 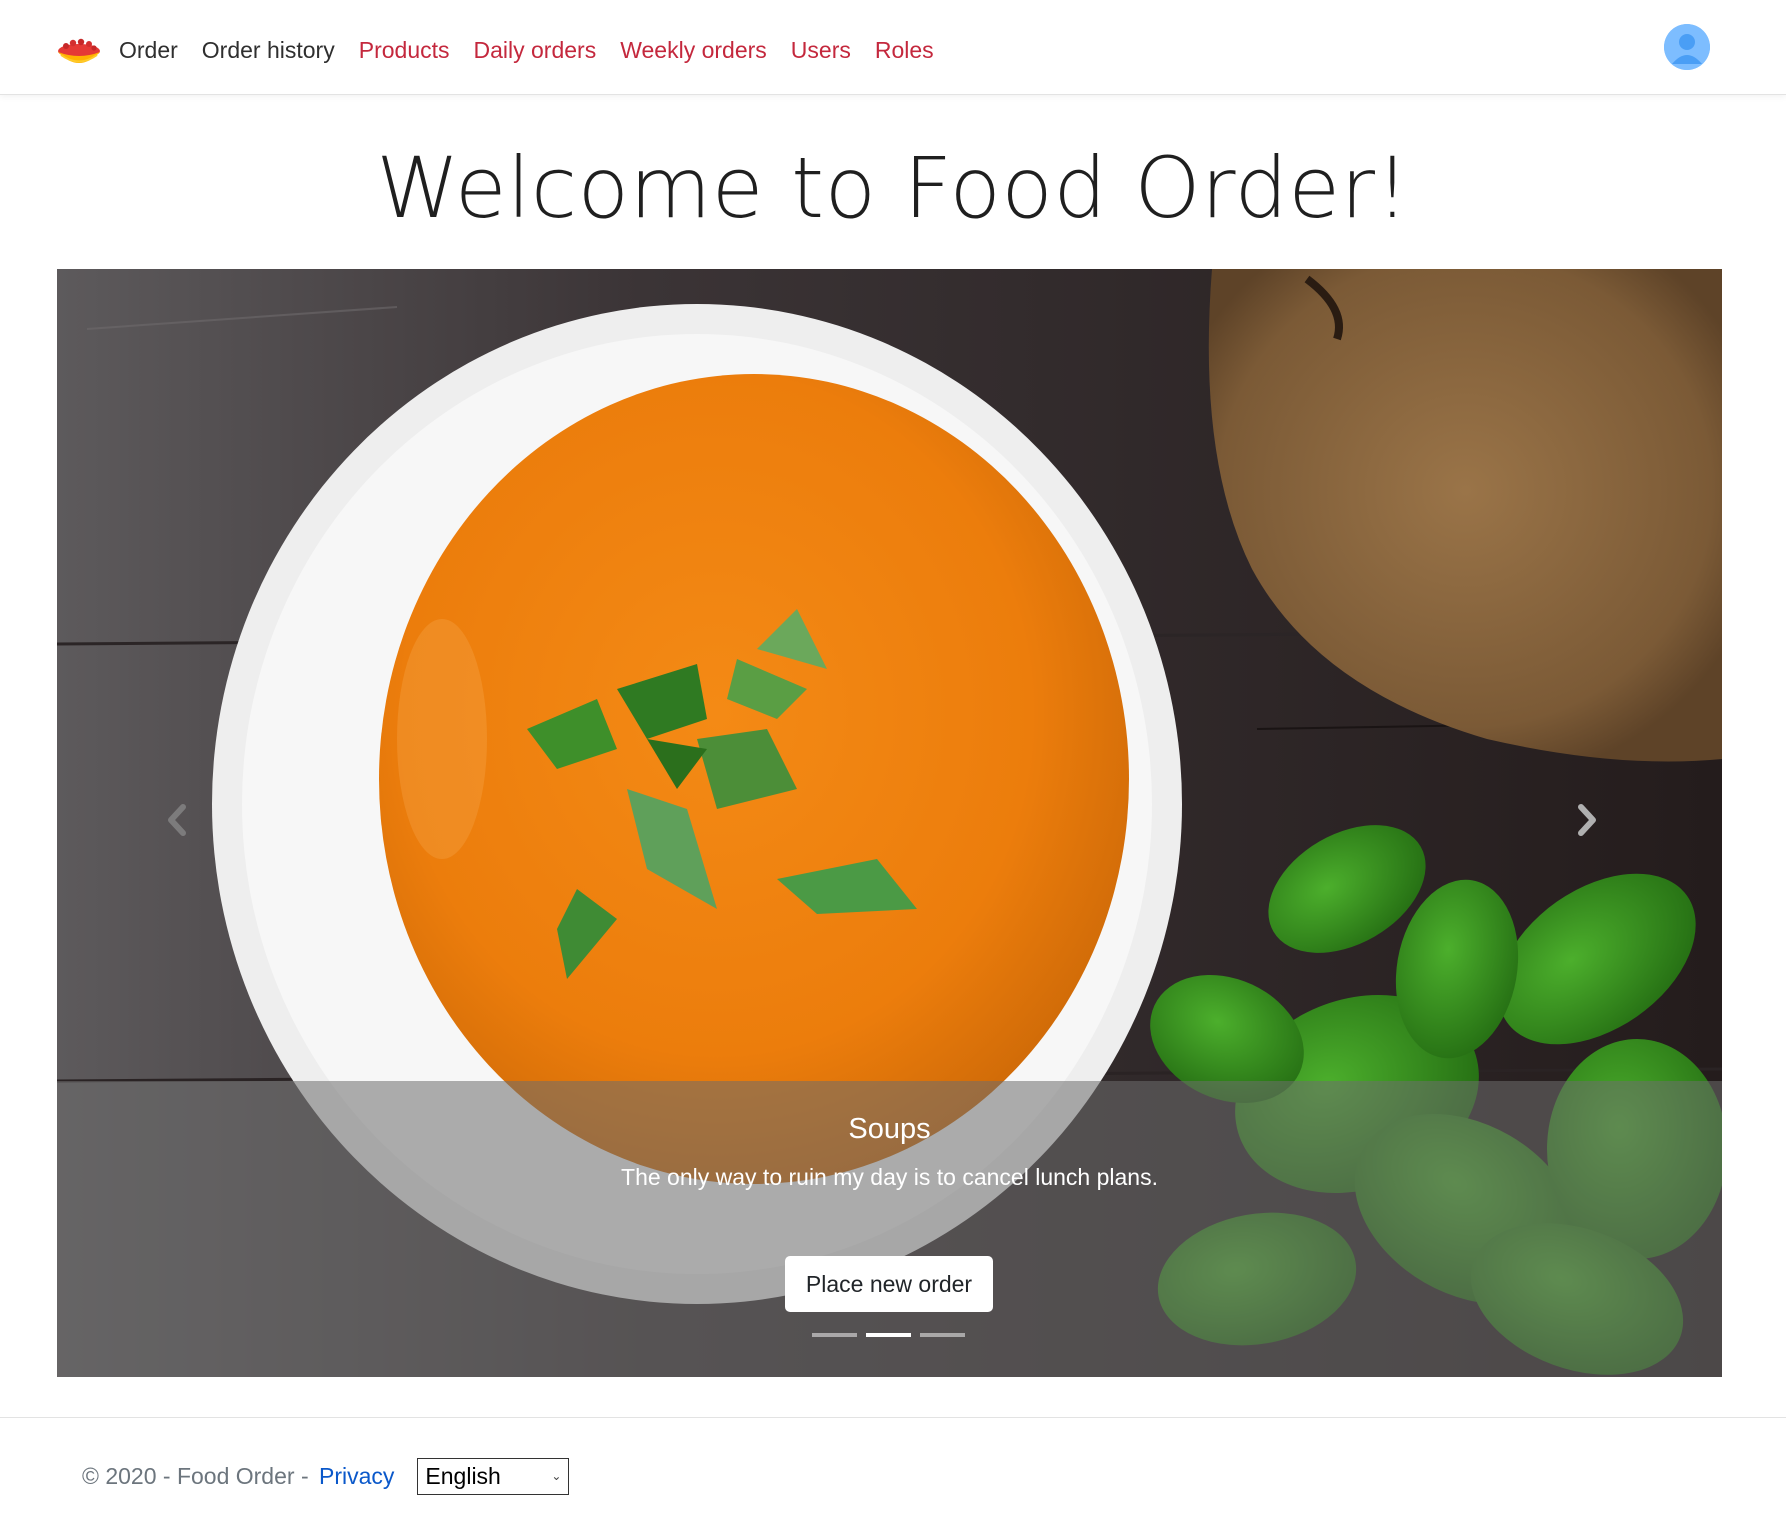 What do you see at coordinates (148, 50) in the screenshot?
I see `nav-link-order: Order` at bounding box center [148, 50].